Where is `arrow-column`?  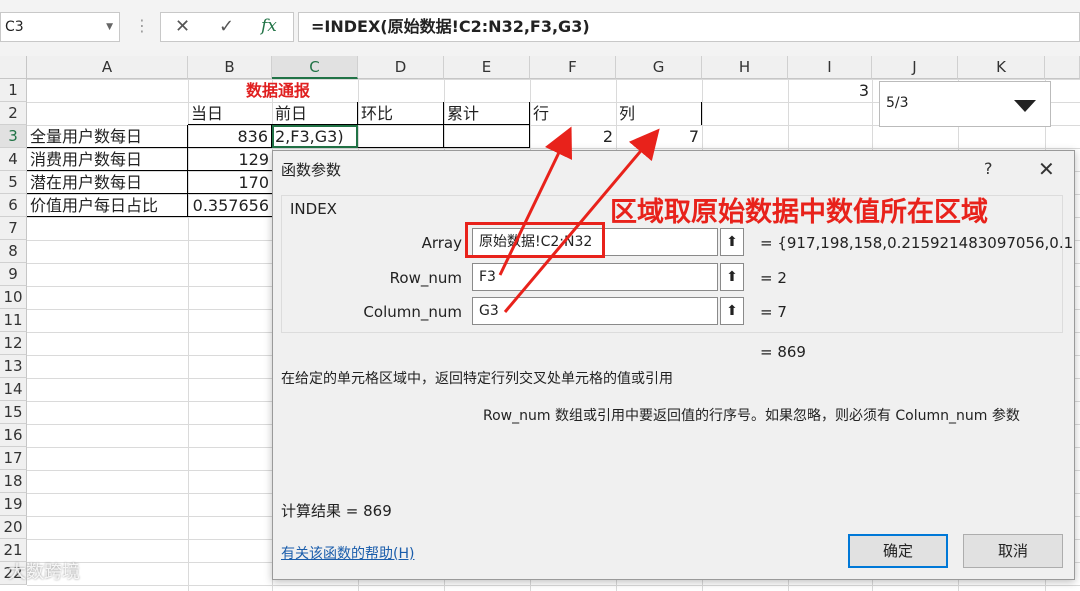 arrow-column is located at coordinates (581, 220).